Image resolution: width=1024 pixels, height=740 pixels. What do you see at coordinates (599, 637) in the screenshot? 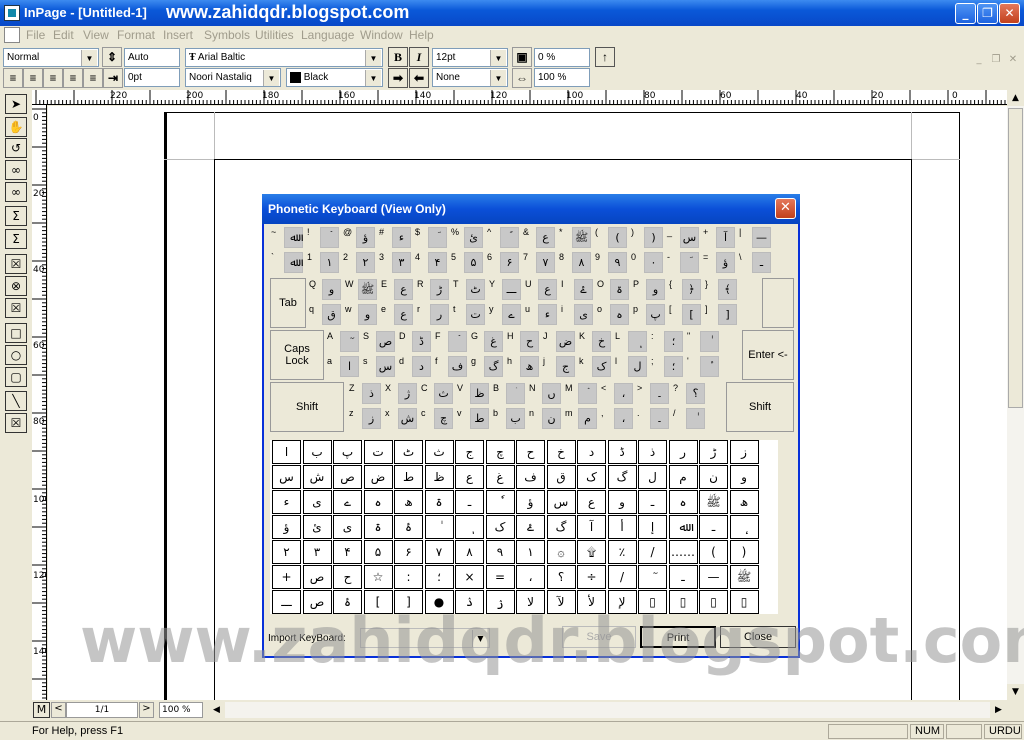
I see `save-button: Save` at bounding box center [599, 637].